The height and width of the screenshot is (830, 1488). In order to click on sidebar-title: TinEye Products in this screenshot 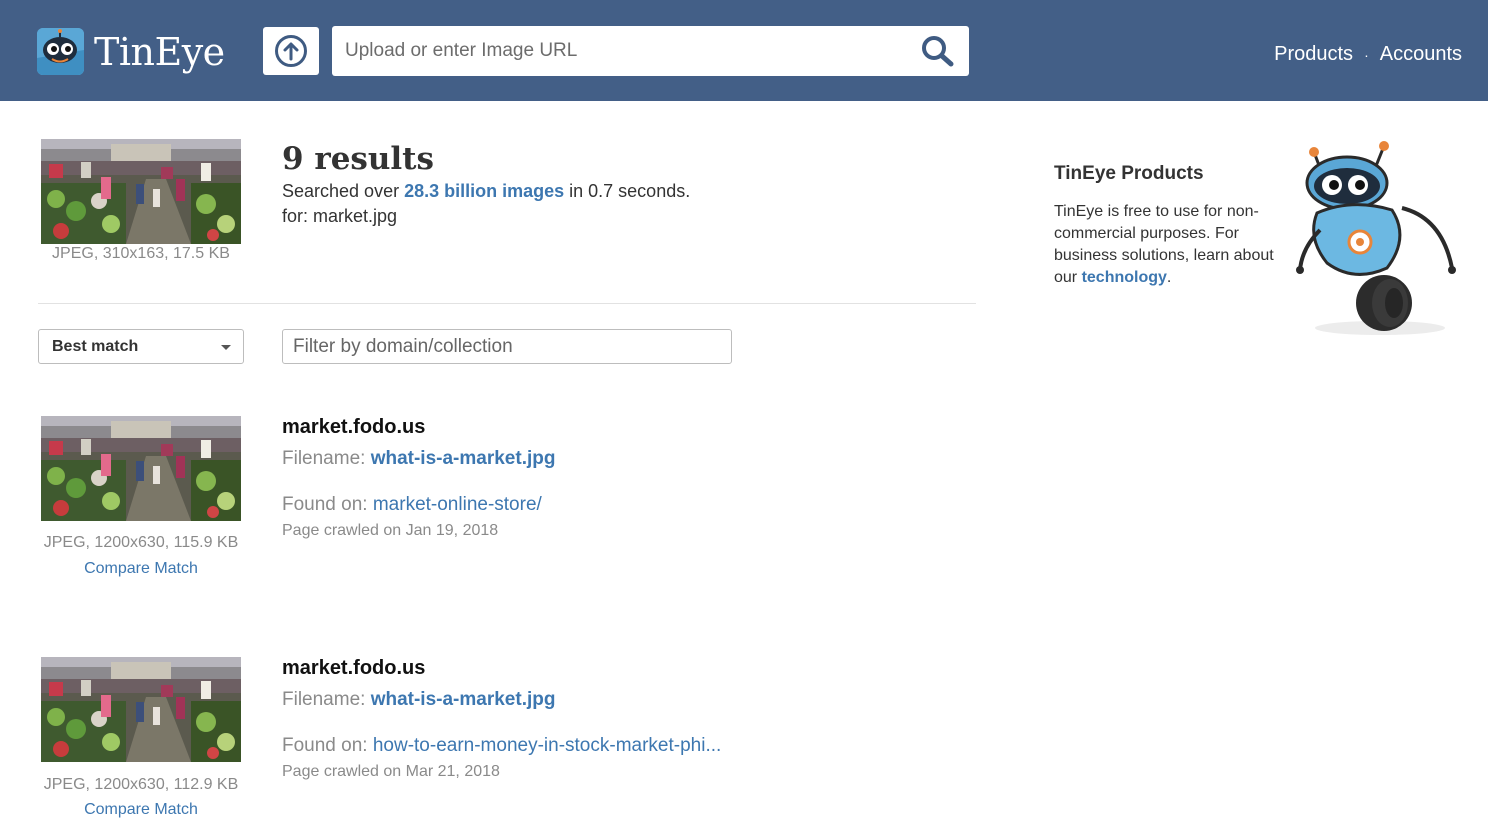, I will do `click(1129, 173)`.